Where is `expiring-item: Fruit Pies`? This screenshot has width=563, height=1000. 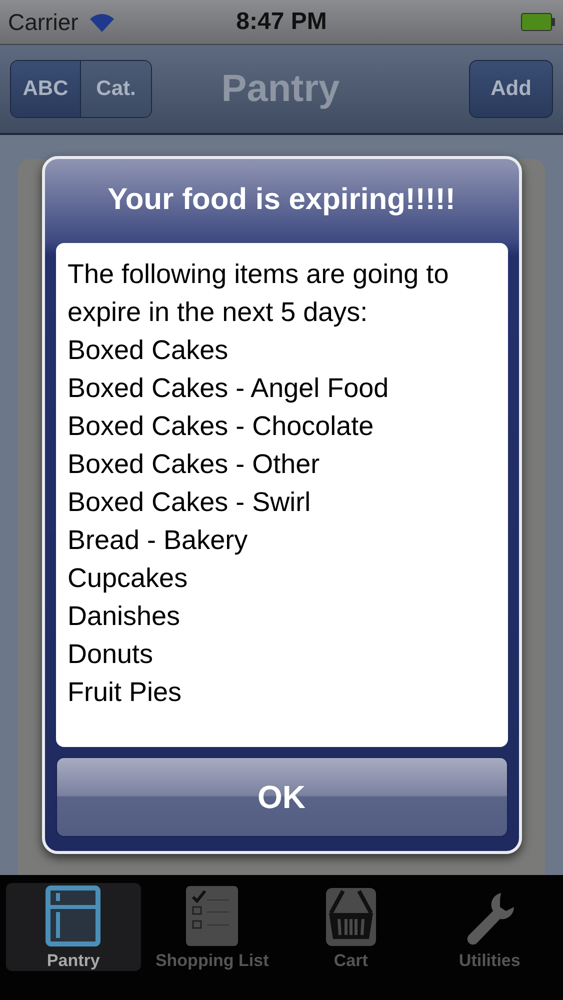
expiring-item: Fruit Pies is located at coordinates (125, 692).